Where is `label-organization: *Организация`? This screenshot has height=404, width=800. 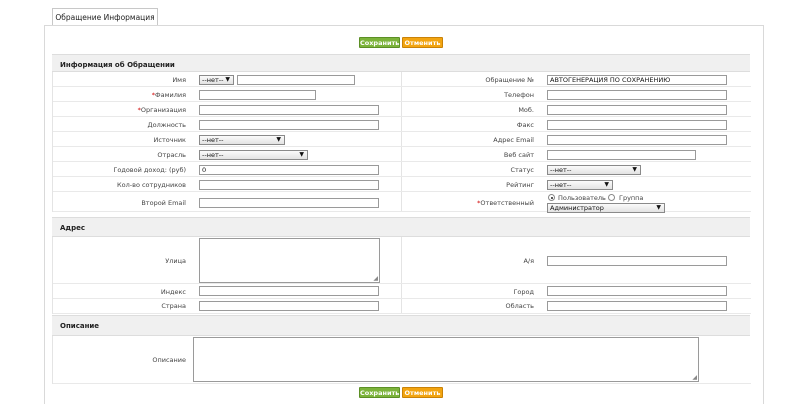
label-organization: *Организация is located at coordinates (161, 110).